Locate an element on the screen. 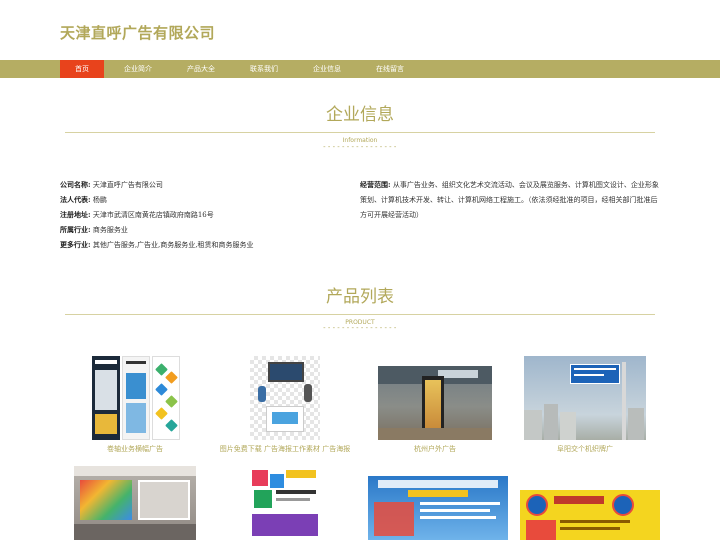 The image size is (720, 540). nav-item-home: 首页 is located at coordinates (82, 69).